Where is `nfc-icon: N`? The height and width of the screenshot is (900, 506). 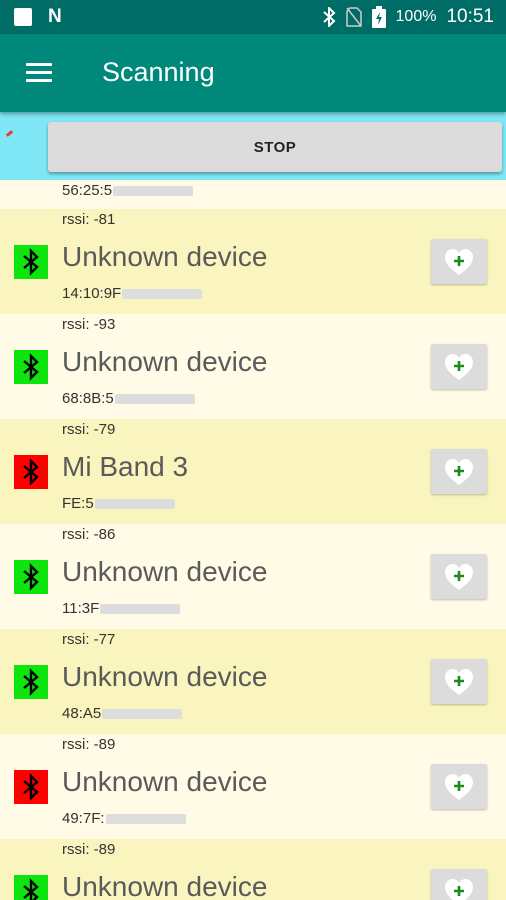
nfc-icon: N is located at coordinates (55, 16).